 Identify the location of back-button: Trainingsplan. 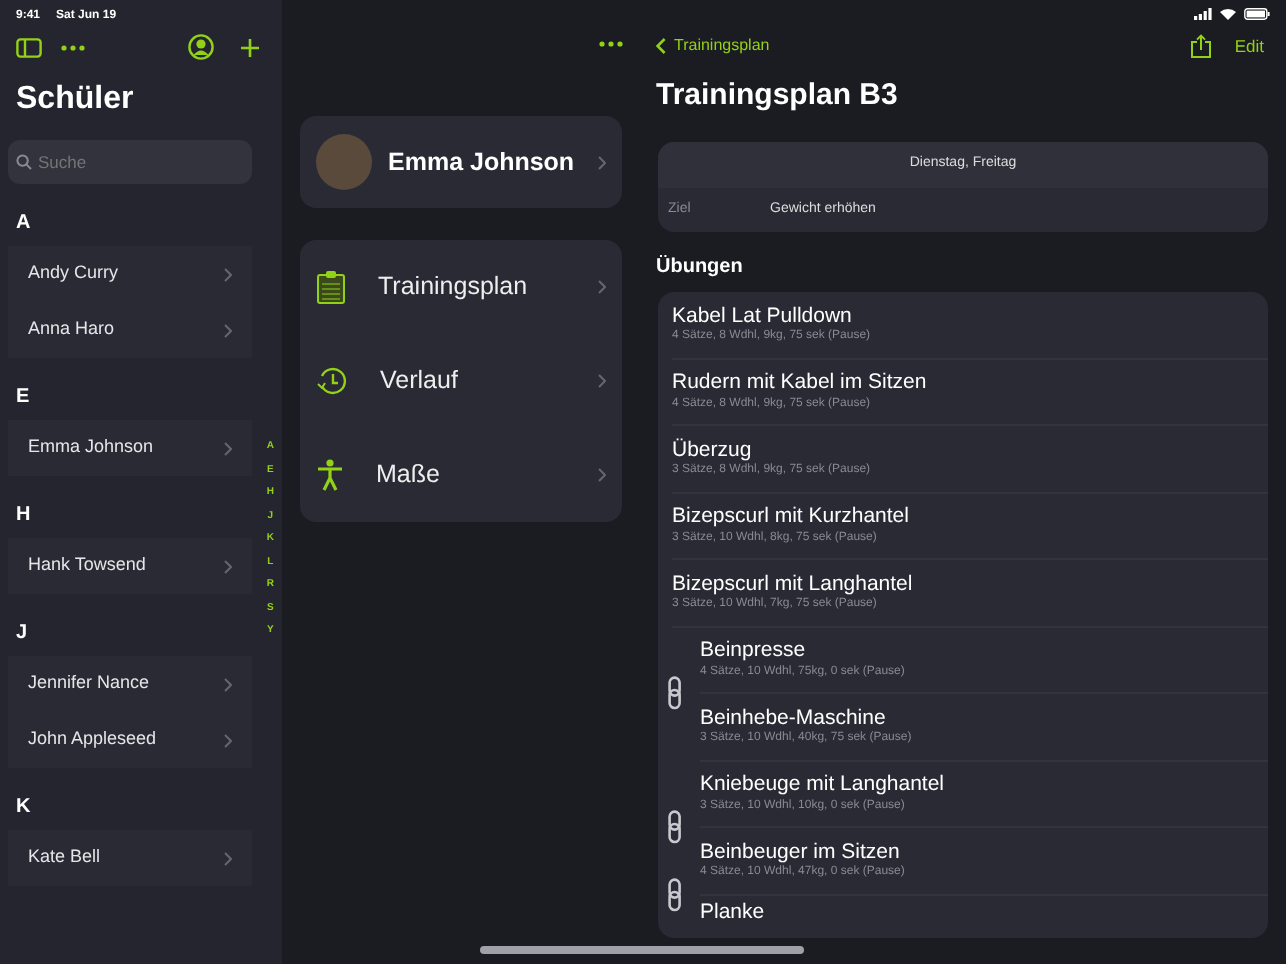
(713, 46).